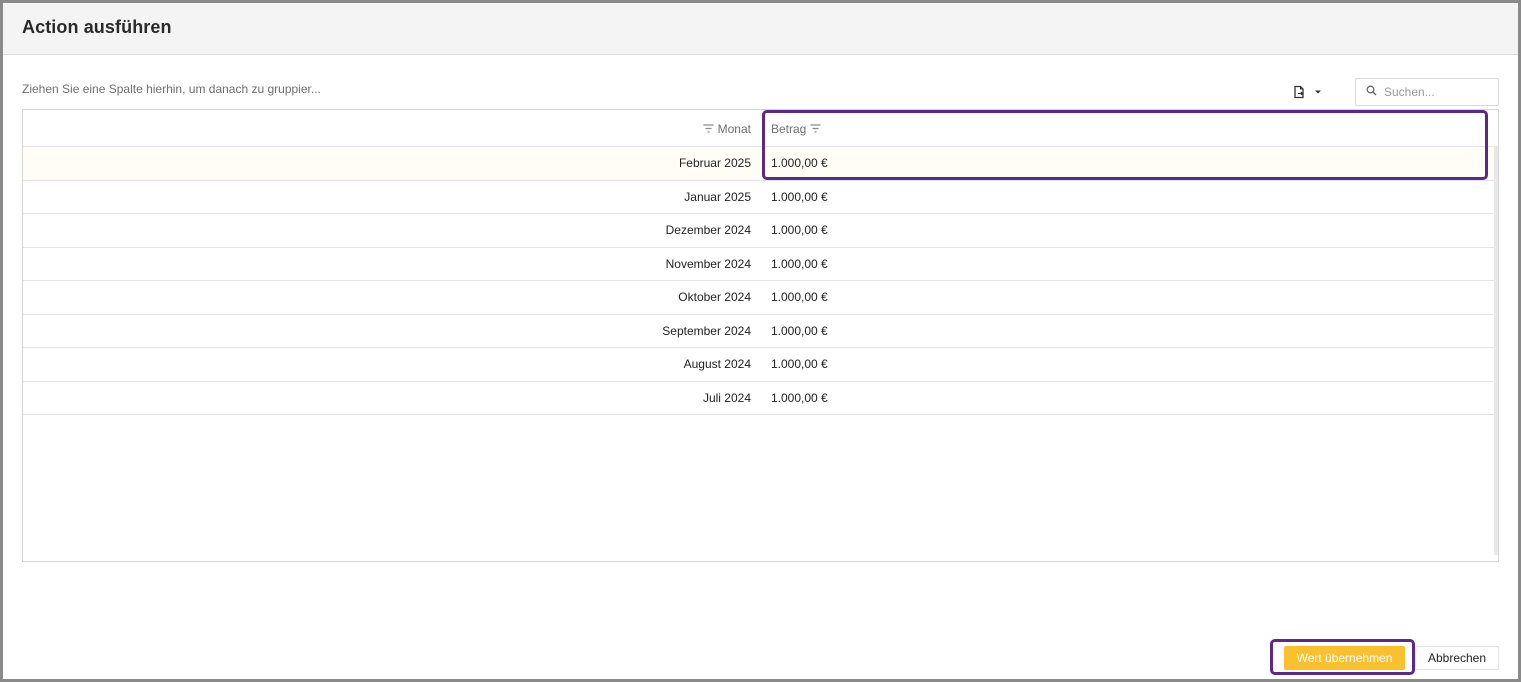  Describe the element at coordinates (760, 331) in the screenshot. I see `table-row: September 2024 1.000,00 €` at that location.